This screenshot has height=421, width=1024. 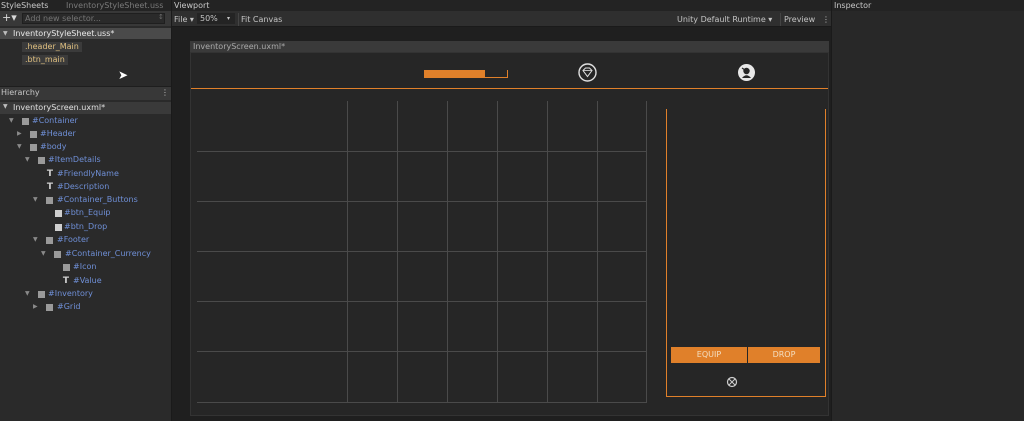 What do you see at coordinates (192, 5) in the screenshot?
I see `viewport-title: Viewport` at bounding box center [192, 5].